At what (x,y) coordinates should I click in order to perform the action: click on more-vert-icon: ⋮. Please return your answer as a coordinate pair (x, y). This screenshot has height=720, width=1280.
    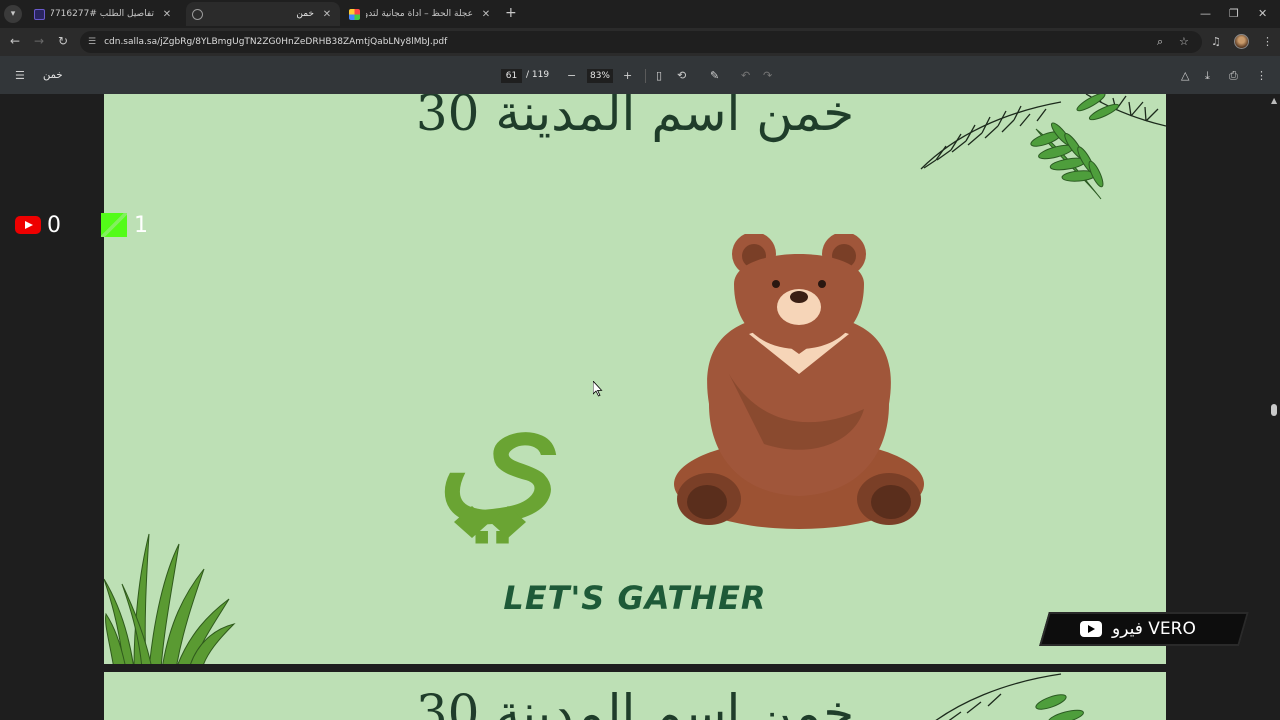
    Looking at the image, I should click on (1261, 75).